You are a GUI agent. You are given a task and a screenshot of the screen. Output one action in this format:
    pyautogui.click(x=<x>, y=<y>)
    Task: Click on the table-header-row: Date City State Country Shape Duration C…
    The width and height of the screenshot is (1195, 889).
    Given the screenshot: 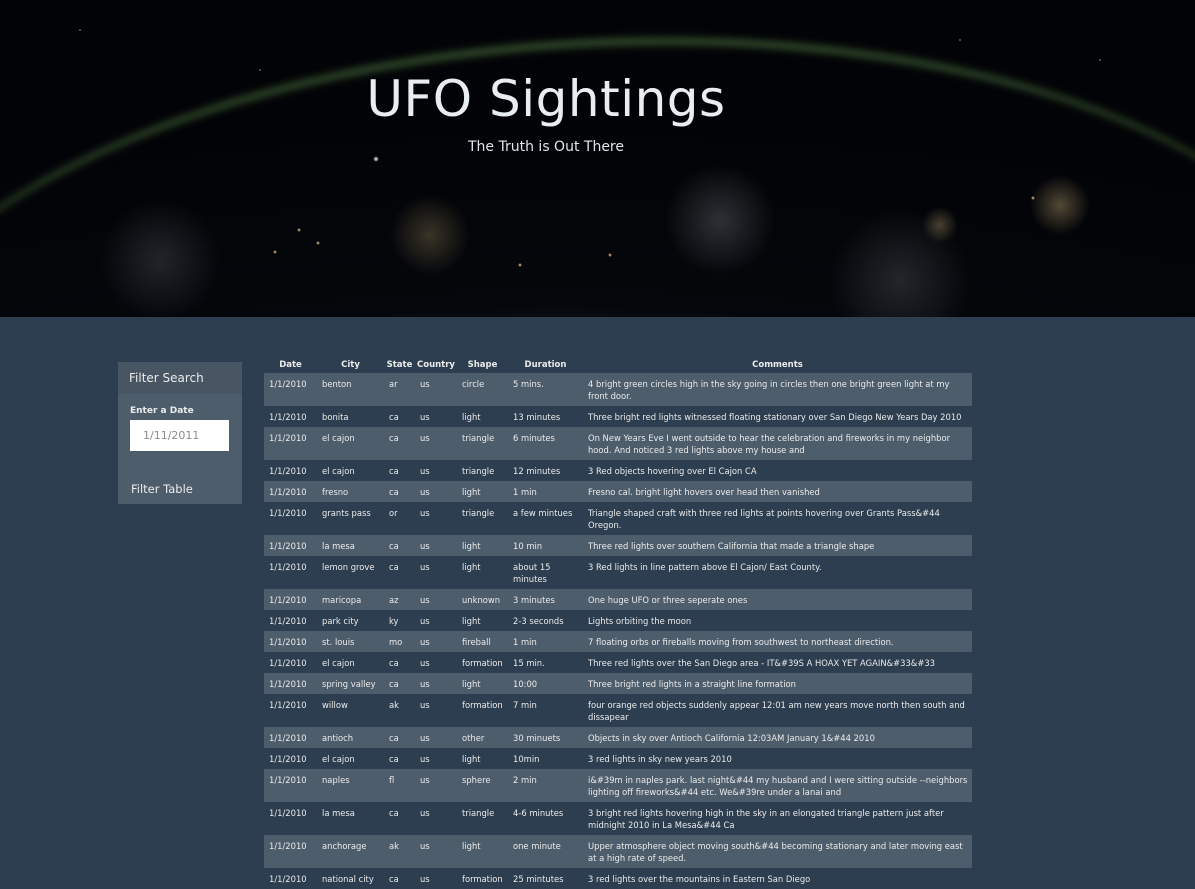 What is the action you would take?
    pyautogui.click(x=618, y=364)
    